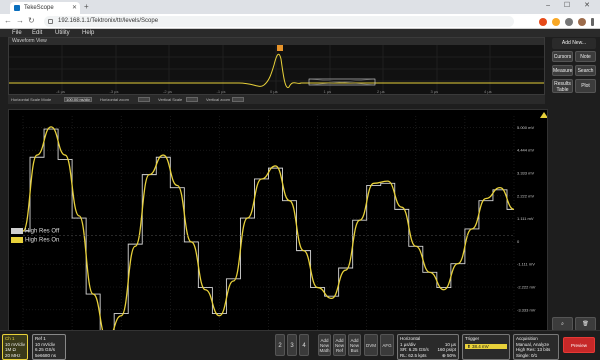 The height and width of the screenshot is (360, 600). I want to click on note-button: Note, so click(585, 56).